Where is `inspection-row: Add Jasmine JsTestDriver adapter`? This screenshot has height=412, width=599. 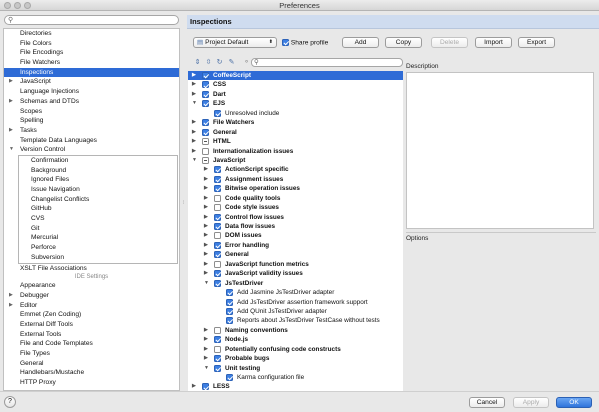
inspection-row: Add Jasmine JsTestDriver adapter is located at coordinates (295, 292).